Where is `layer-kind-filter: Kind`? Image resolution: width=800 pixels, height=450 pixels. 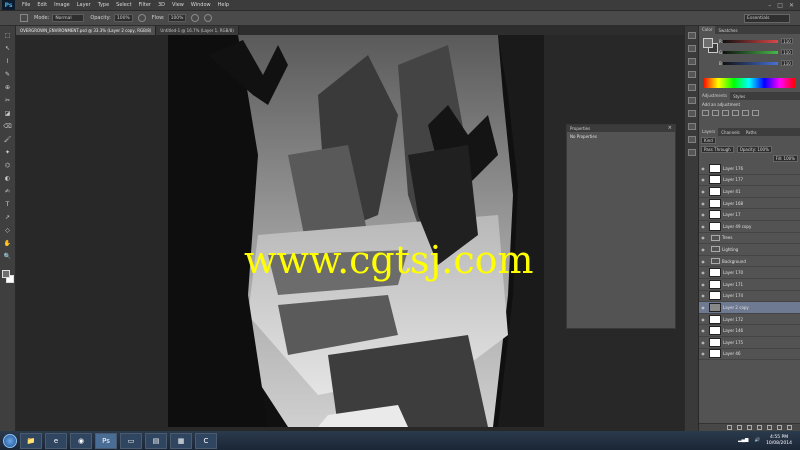 layer-kind-filter: Kind is located at coordinates (708, 140).